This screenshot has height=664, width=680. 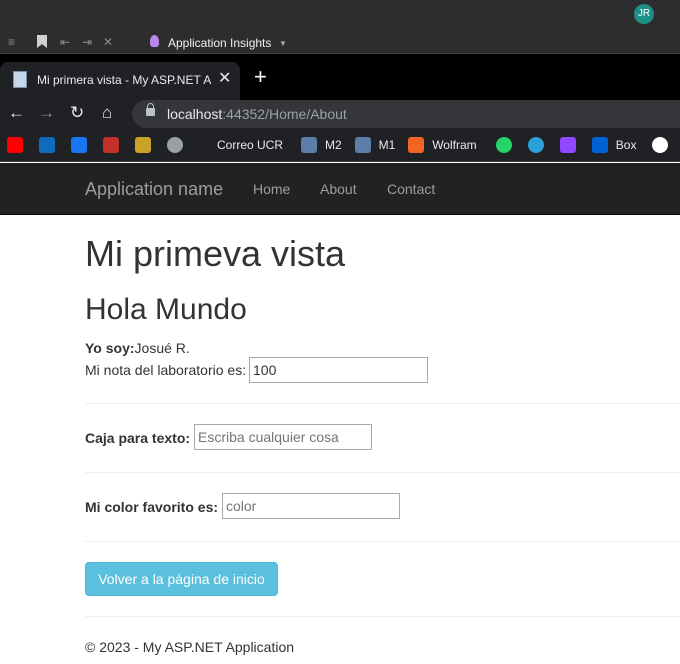 I want to click on close-icon: ✕, so click(x=224, y=79).